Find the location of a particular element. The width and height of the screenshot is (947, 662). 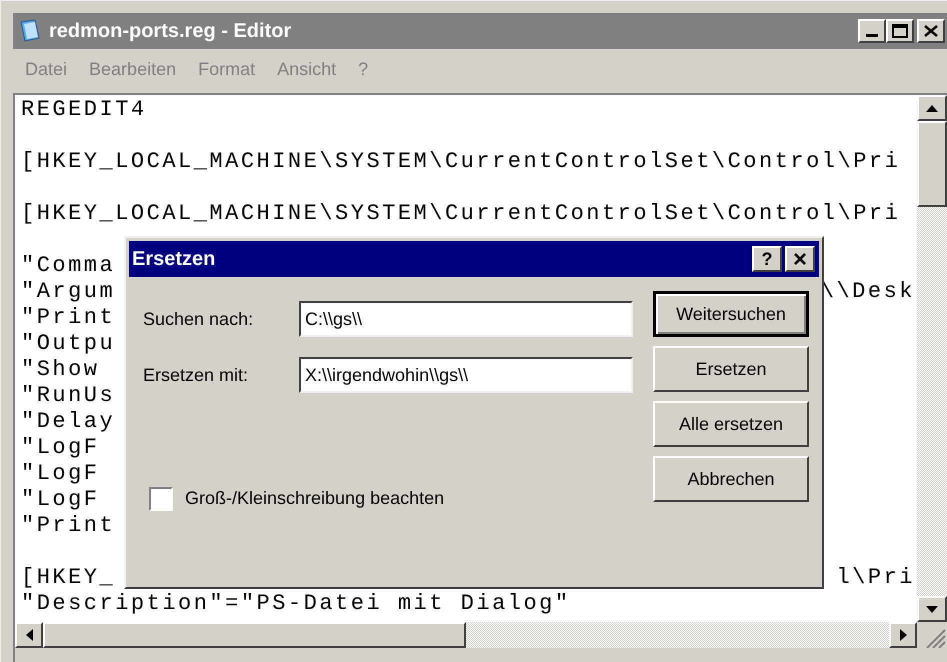

scroll-right-button is located at coordinates (903, 635).